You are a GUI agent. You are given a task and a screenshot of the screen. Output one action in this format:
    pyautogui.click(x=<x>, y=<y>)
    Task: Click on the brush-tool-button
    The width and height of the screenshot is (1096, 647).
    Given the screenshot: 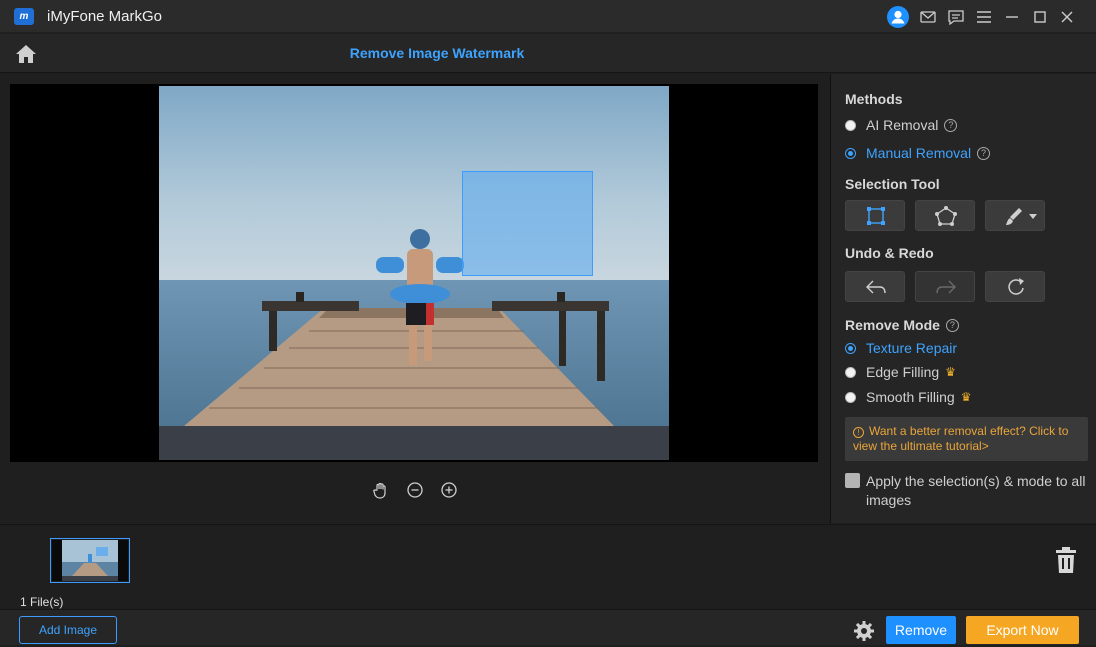 What is the action you would take?
    pyautogui.click(x=1015, y=215)
    